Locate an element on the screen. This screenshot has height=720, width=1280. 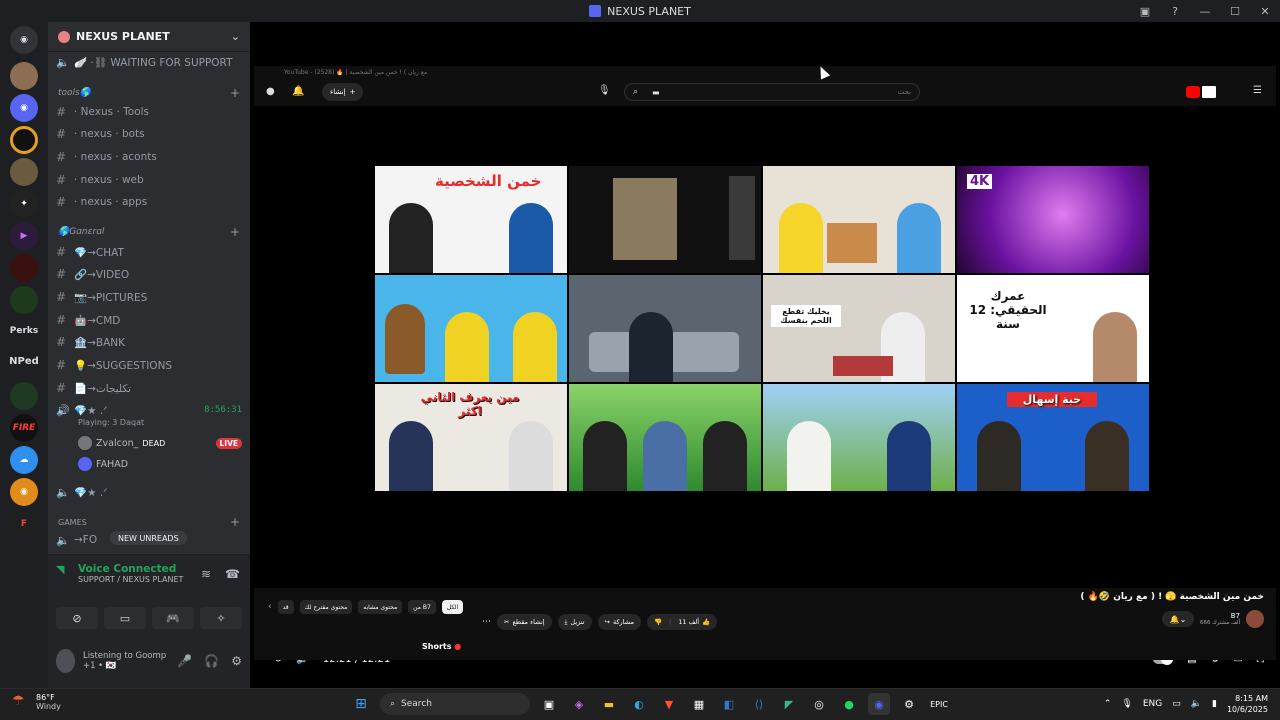
network-icon: ▭ is located at coordinates (1176, 704).